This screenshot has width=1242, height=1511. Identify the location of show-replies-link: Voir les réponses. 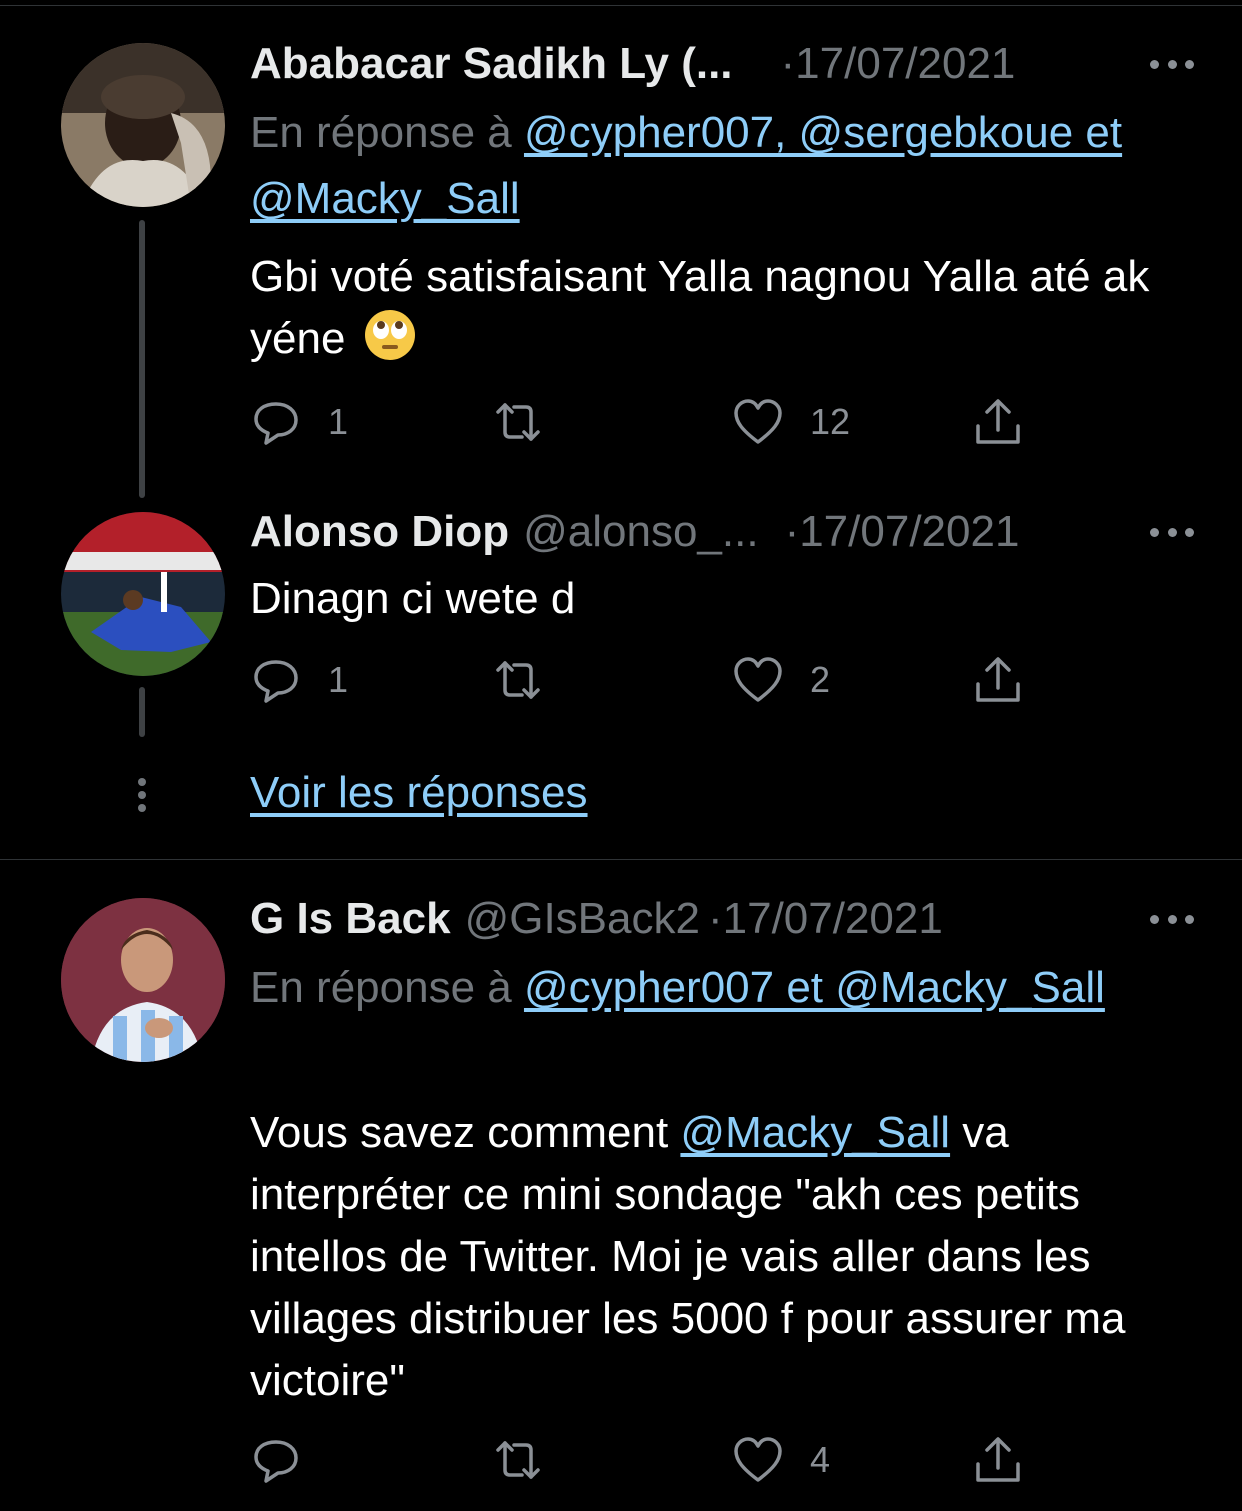
(419, 793).